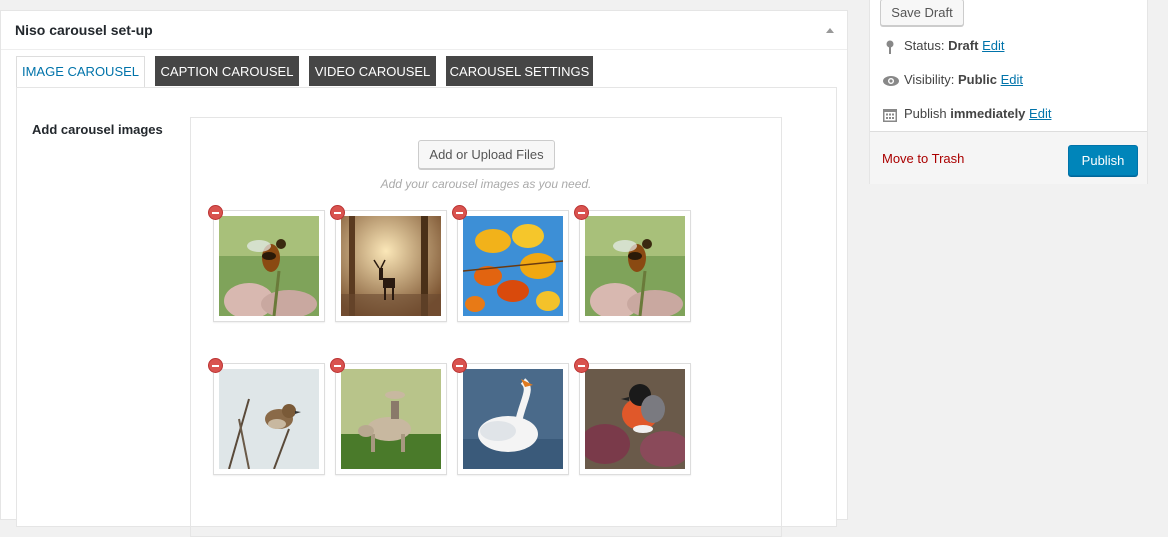 This screenshot has width=1168, height=537. Describe the element at coordinates (988, 113) in the screenshot. I see `publish-value: immediately` at that location.